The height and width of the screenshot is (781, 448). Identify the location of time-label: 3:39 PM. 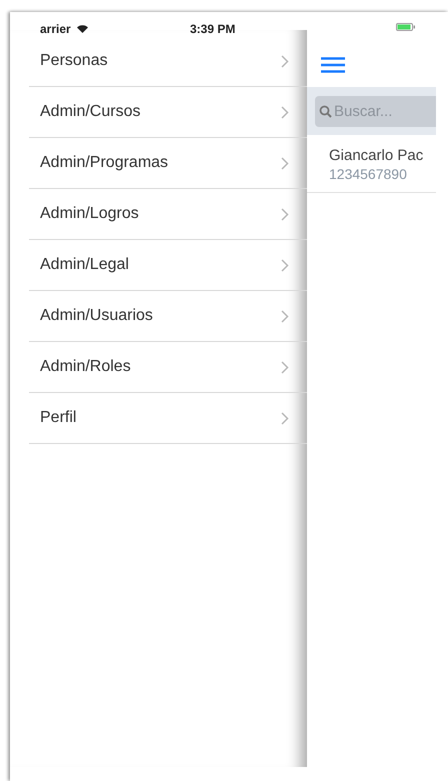
(213, 29).